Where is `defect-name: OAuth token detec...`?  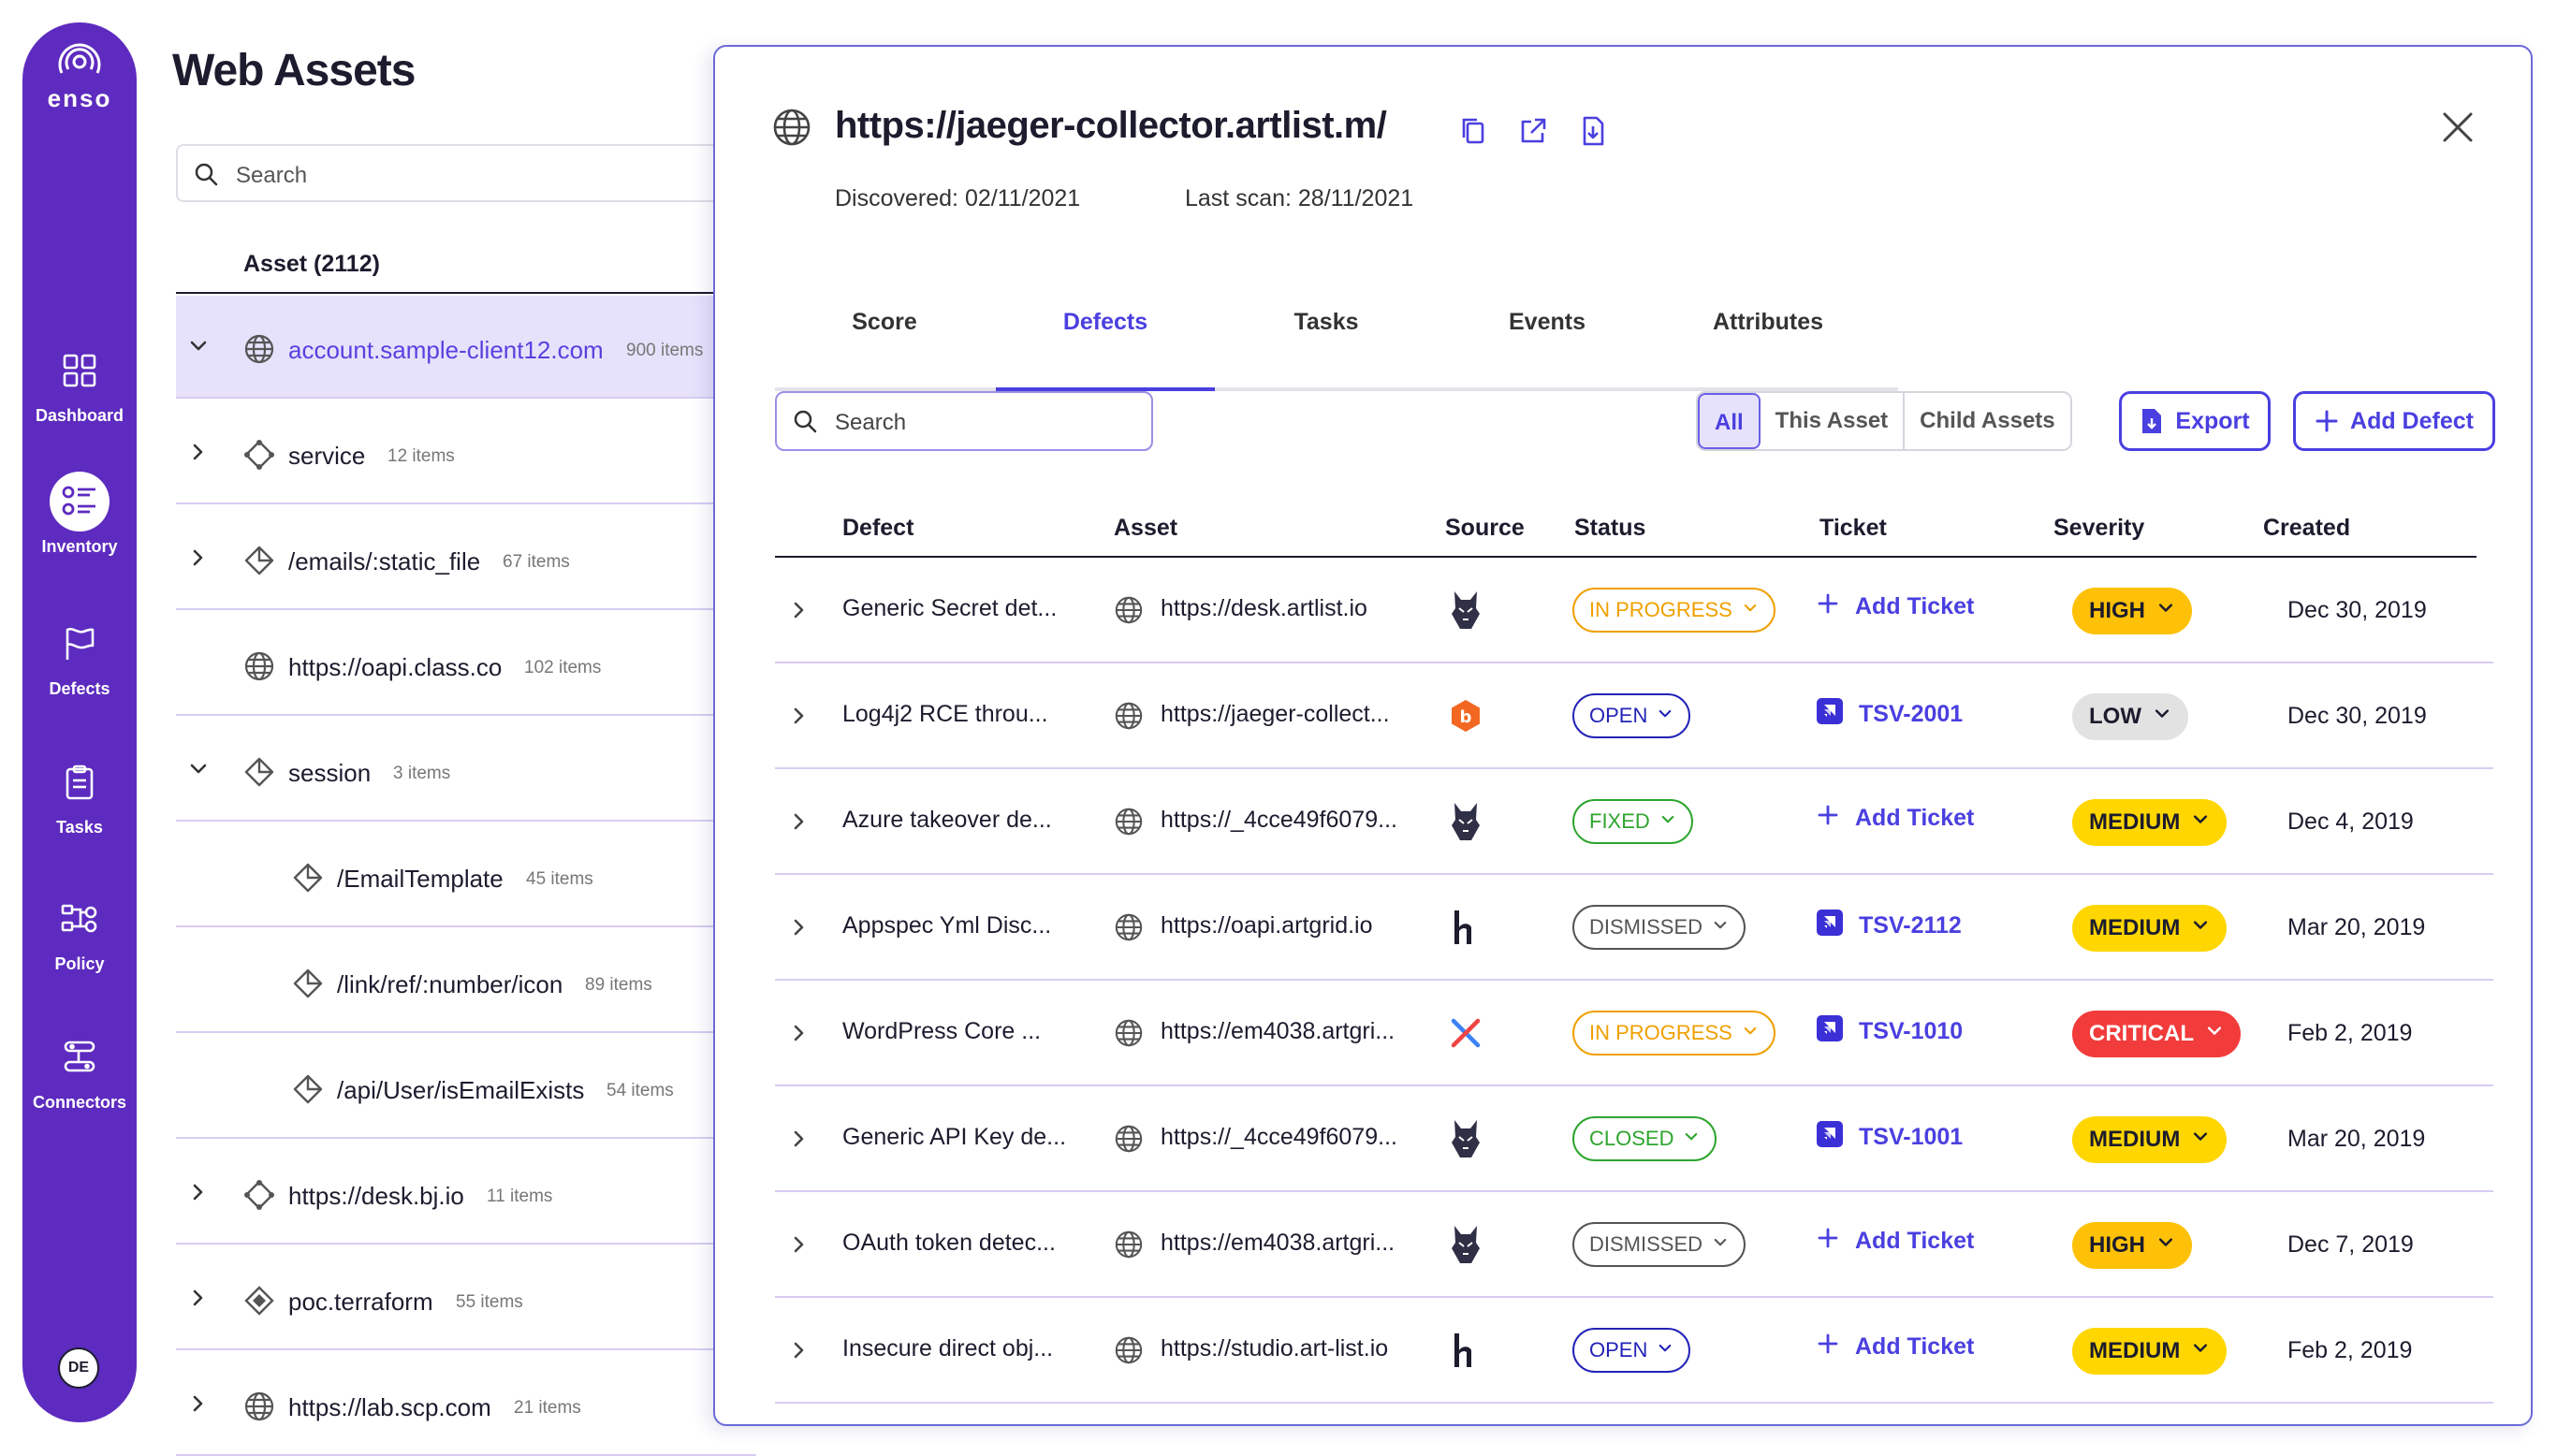 defect-name: OAuth token detec... is located at coordinates (949, 1243).